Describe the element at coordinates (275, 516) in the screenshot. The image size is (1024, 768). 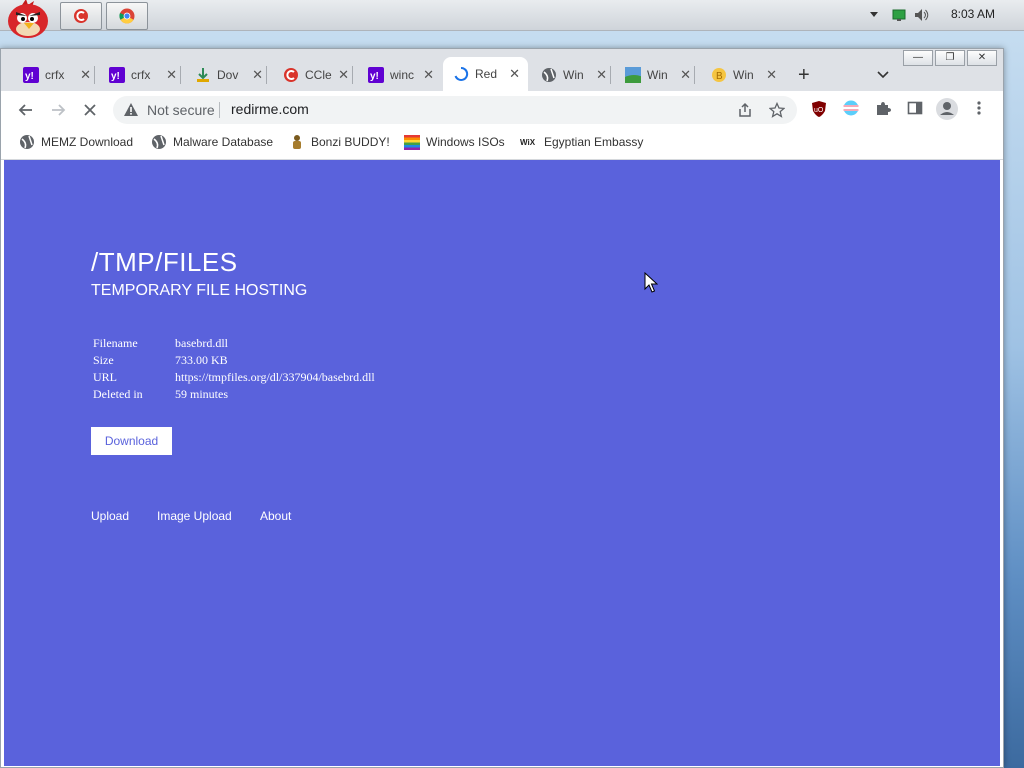
I see `about-link: About` at that location.